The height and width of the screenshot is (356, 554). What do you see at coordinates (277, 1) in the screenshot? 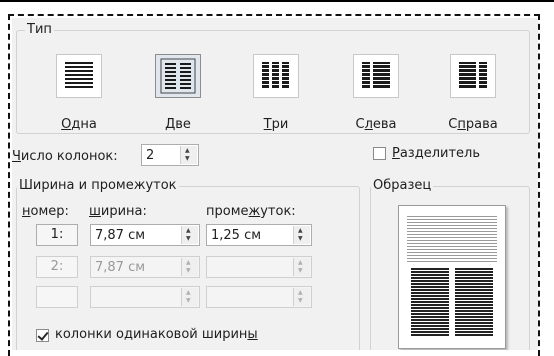
I see `top-rule` at bounding box center [277, 1].